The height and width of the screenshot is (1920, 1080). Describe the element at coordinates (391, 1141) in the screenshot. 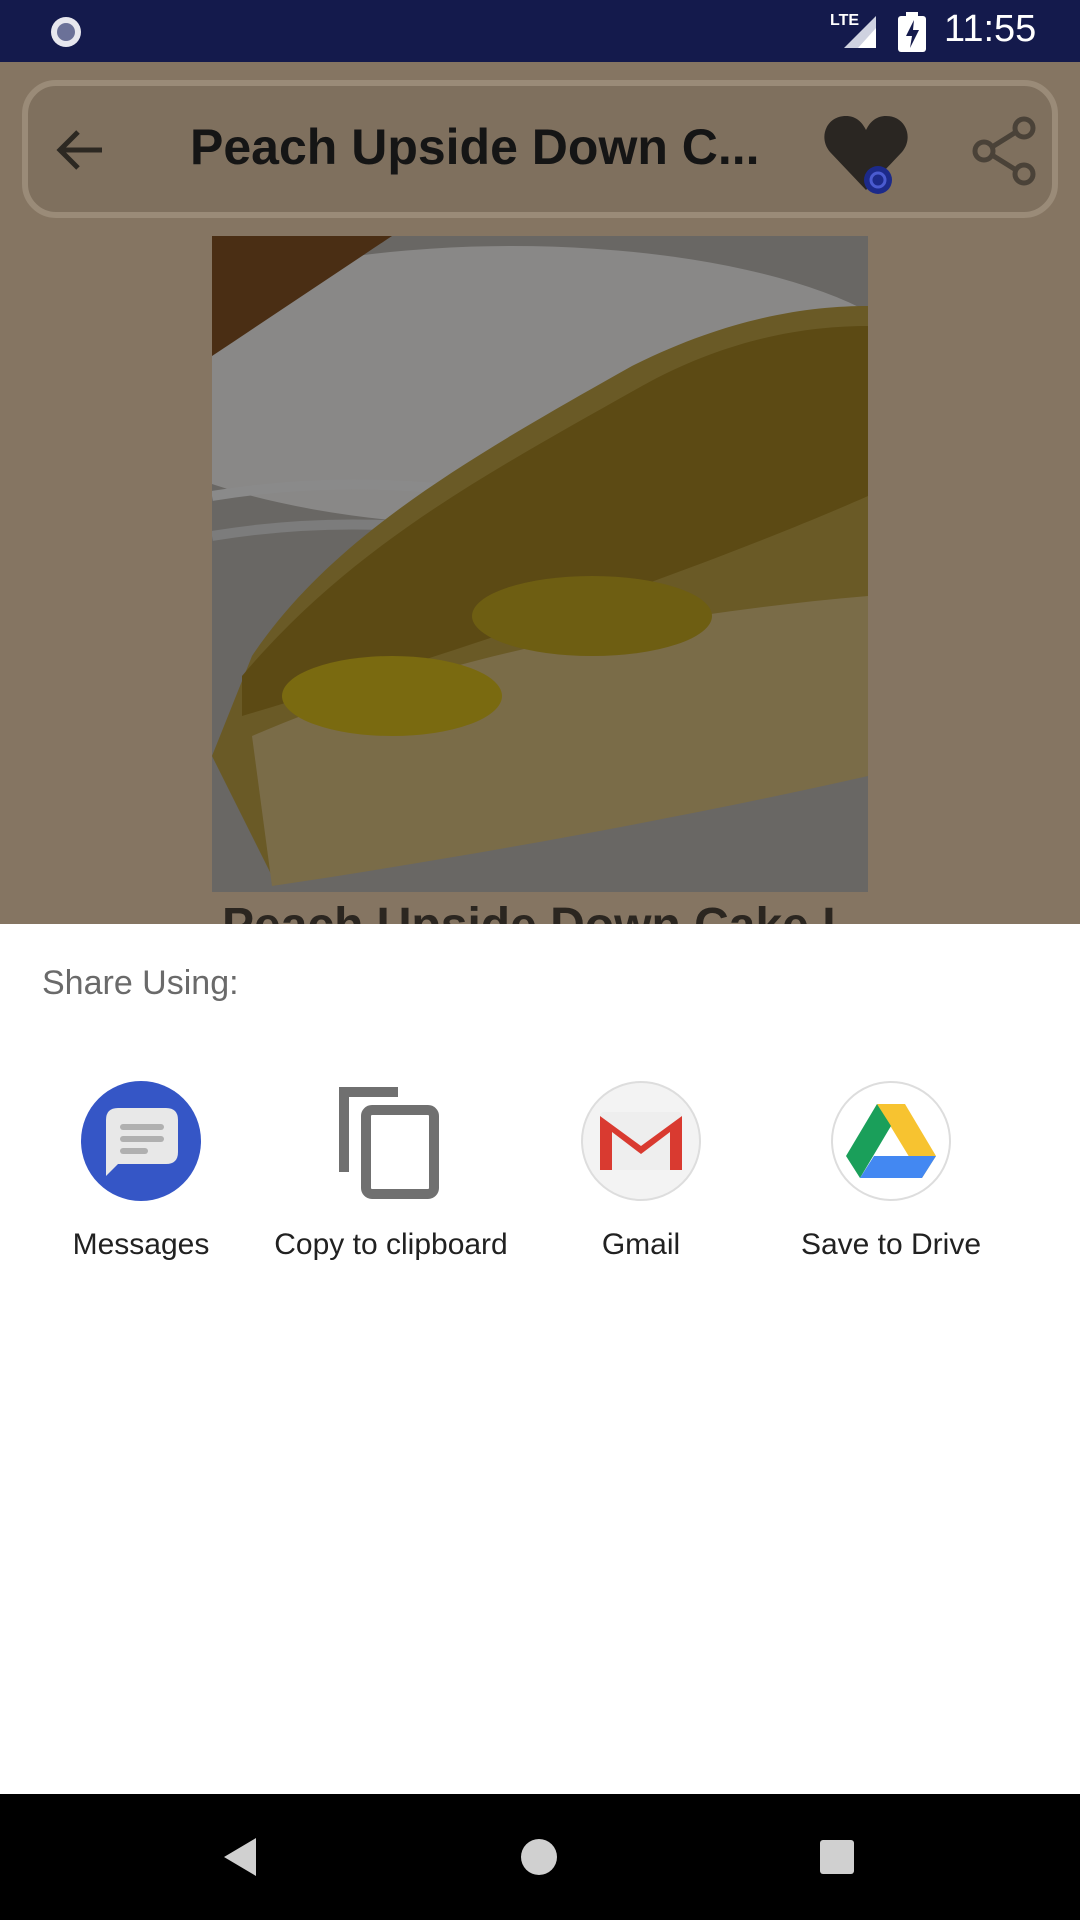

I see `copy-icon` at that location.